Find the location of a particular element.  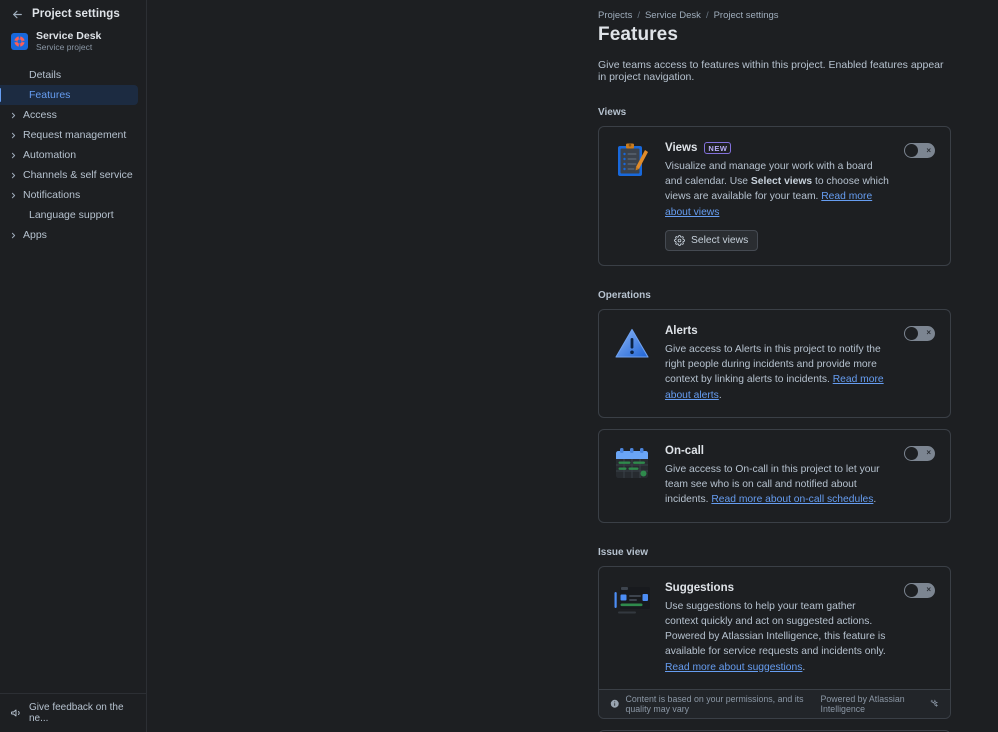

sidebar-header: Project settings is located at coordinates (73, 13).